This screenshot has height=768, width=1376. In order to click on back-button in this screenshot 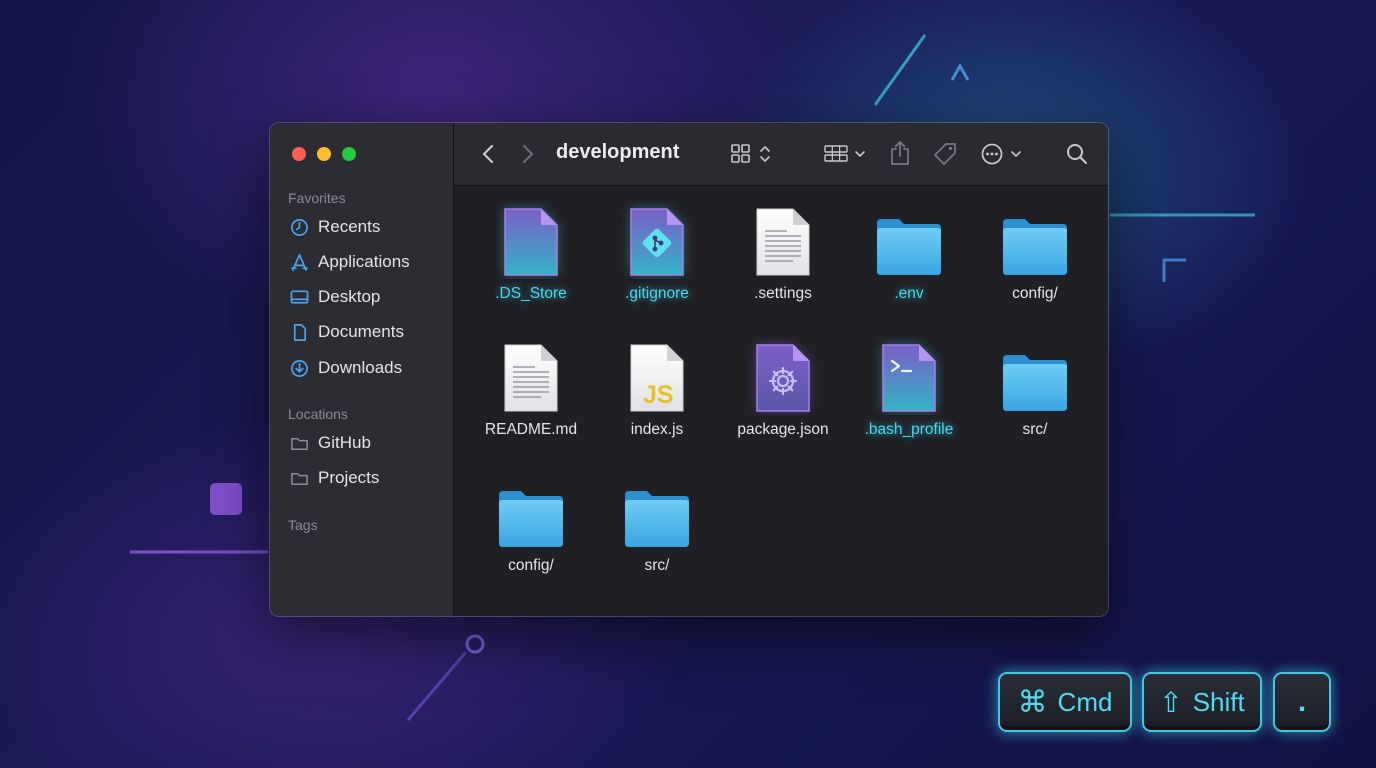, I will do `click(488, 154)`.